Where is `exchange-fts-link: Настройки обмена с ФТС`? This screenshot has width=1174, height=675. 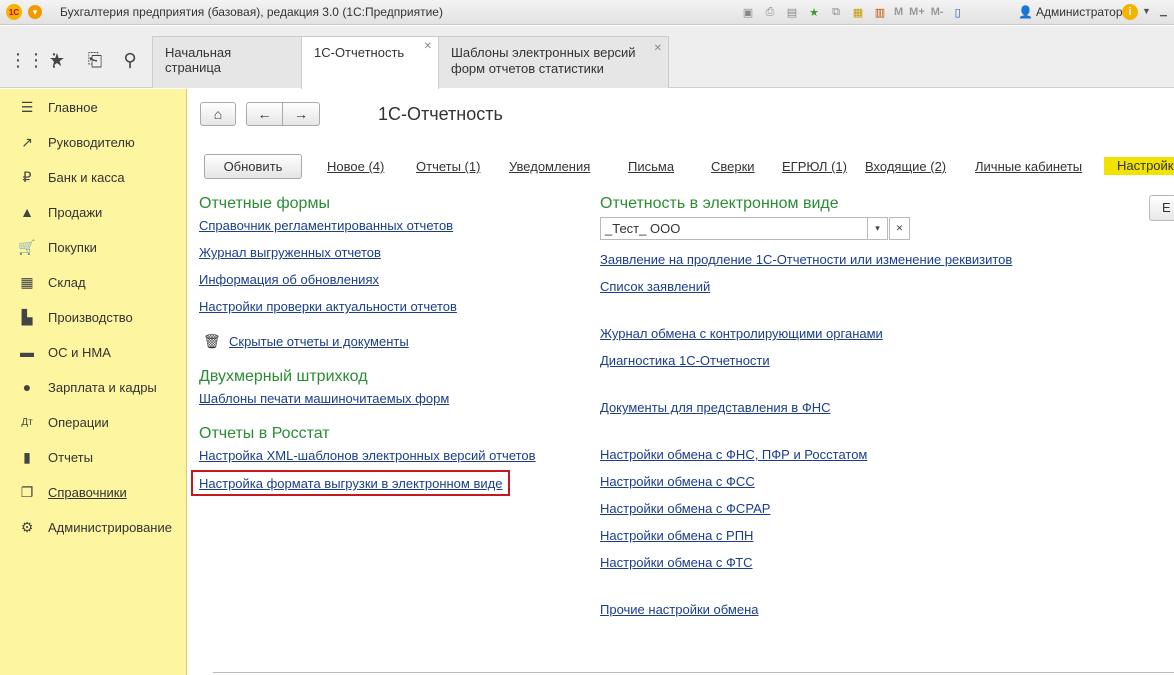 exchange-fts-link: Настройки обмена с ФТС is located at coordinates (676, 562).